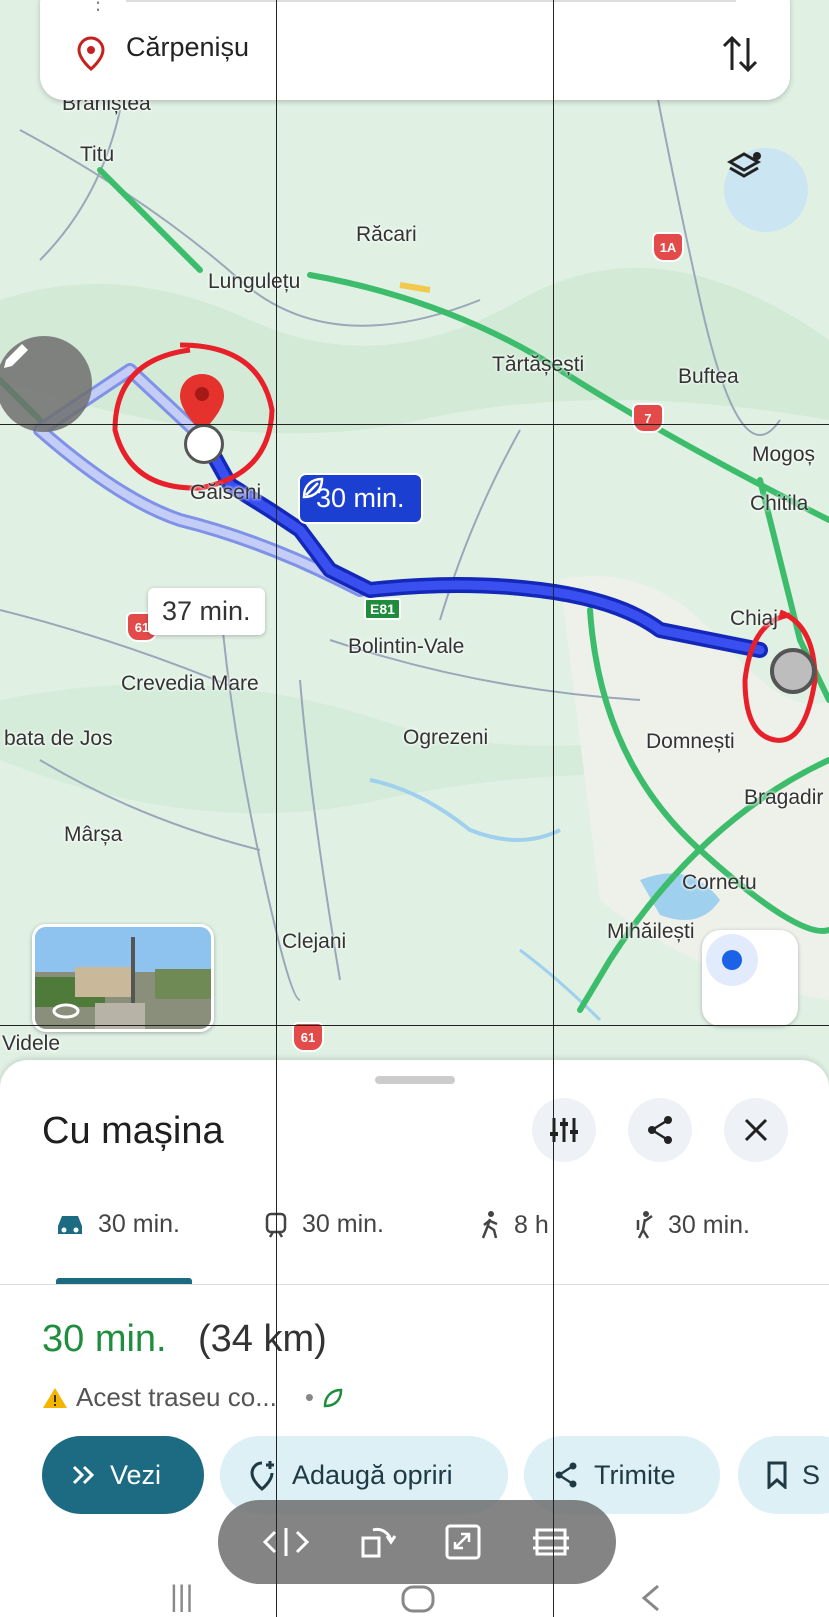  I want to click on layers-icon, so click(744, 165).